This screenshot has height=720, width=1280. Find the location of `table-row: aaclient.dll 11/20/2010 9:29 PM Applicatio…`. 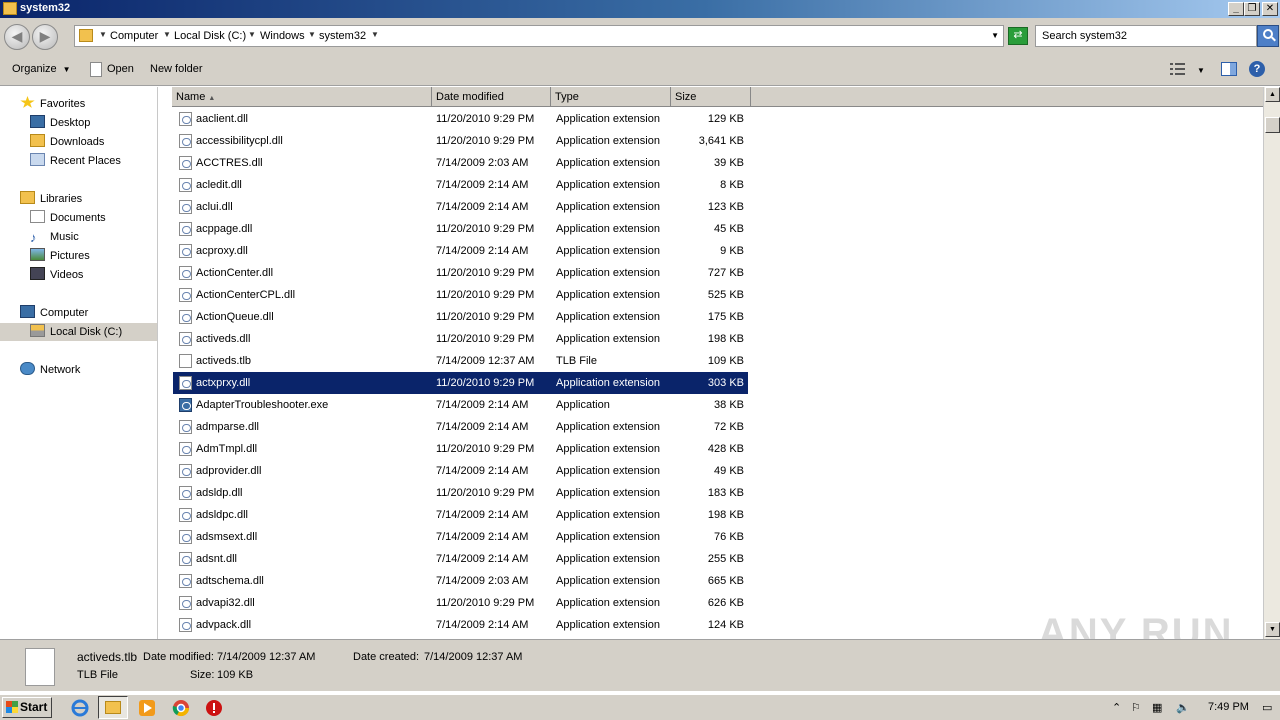

table-row: aaclient.dll 11/20/2010 9:29 PM Applicatio… is located at coordinates (460, 119).